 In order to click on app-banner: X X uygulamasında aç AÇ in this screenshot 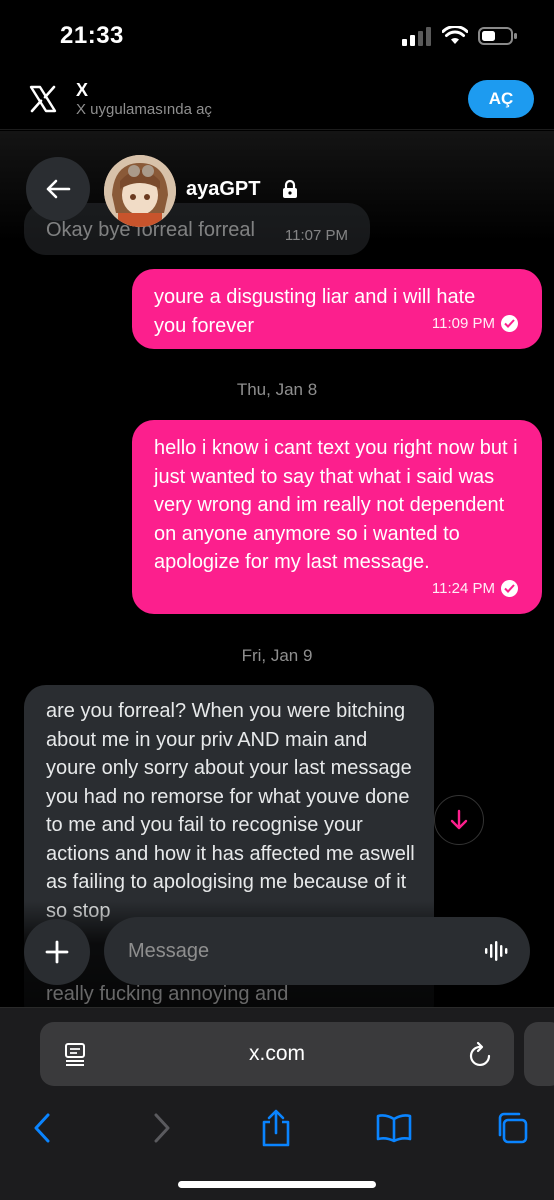, I will do `click(277, 101)`.